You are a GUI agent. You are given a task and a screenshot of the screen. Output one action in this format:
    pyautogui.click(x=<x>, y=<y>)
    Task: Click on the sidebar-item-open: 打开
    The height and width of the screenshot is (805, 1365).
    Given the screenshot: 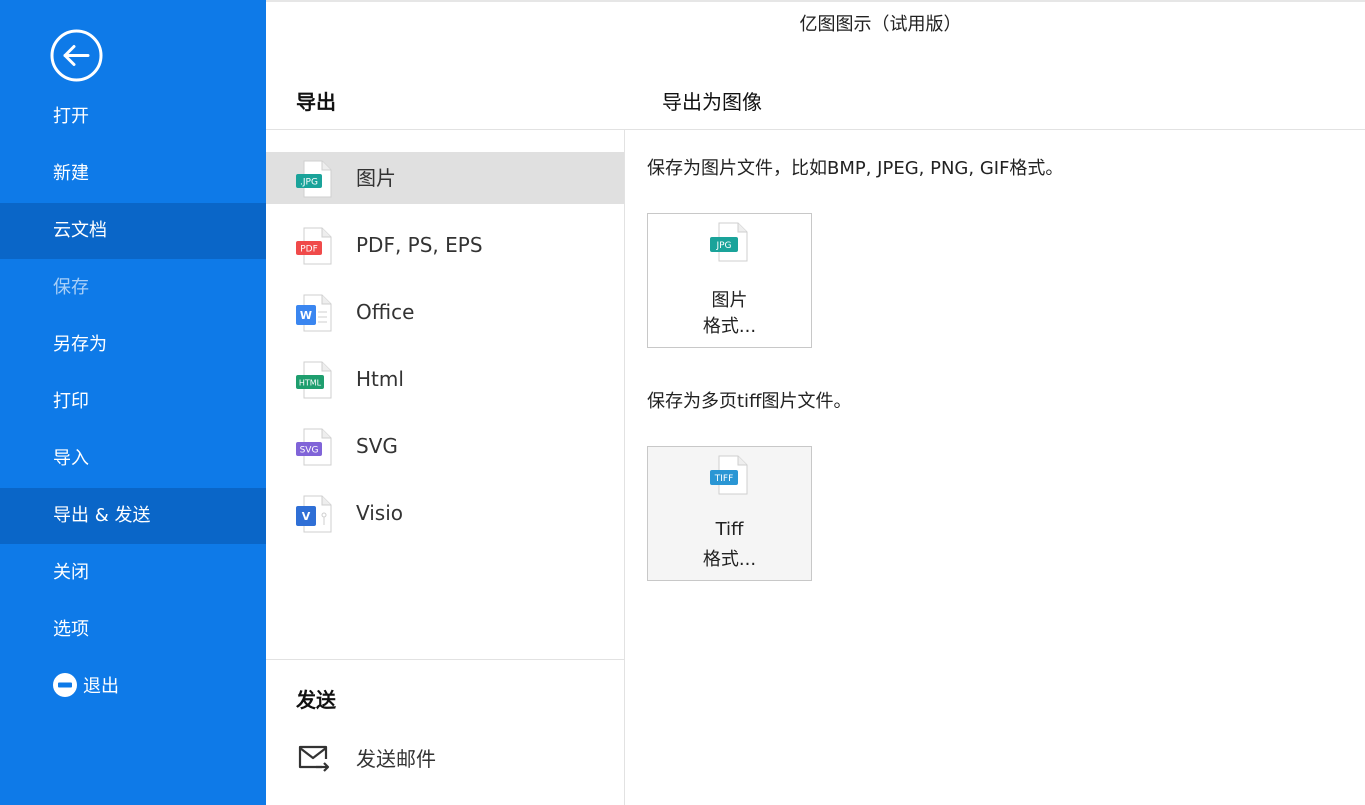 What is the action you would take?
    pyautogui.click(x=133, y=117)
    